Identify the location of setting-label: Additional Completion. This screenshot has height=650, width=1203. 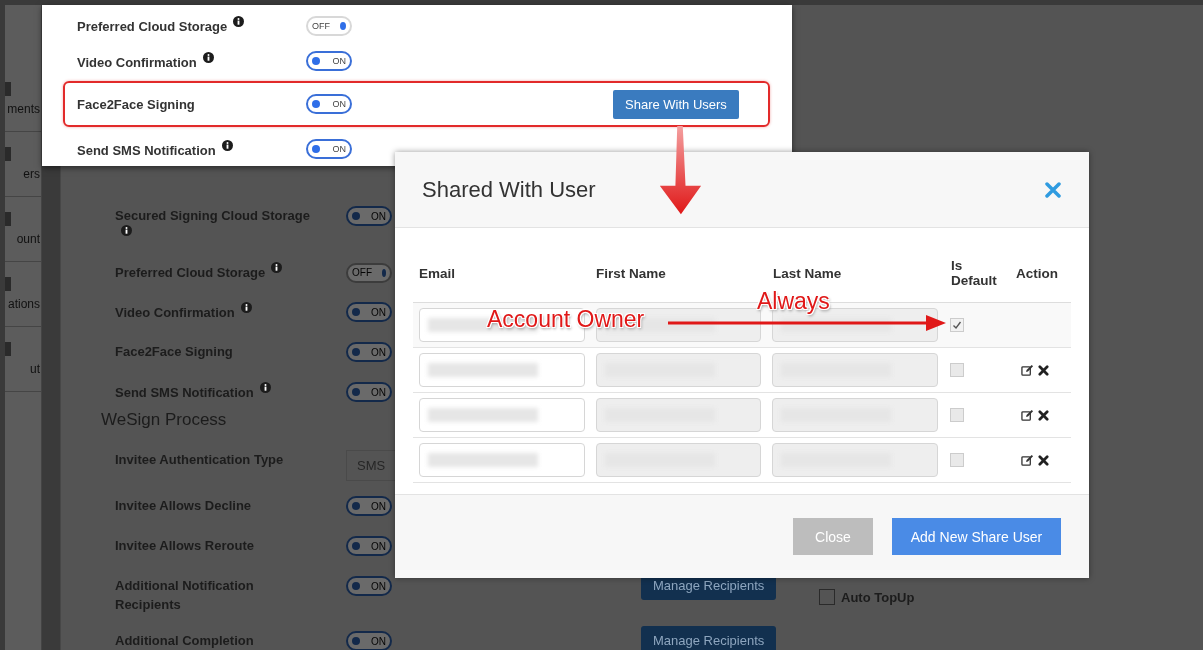
(184, 640).